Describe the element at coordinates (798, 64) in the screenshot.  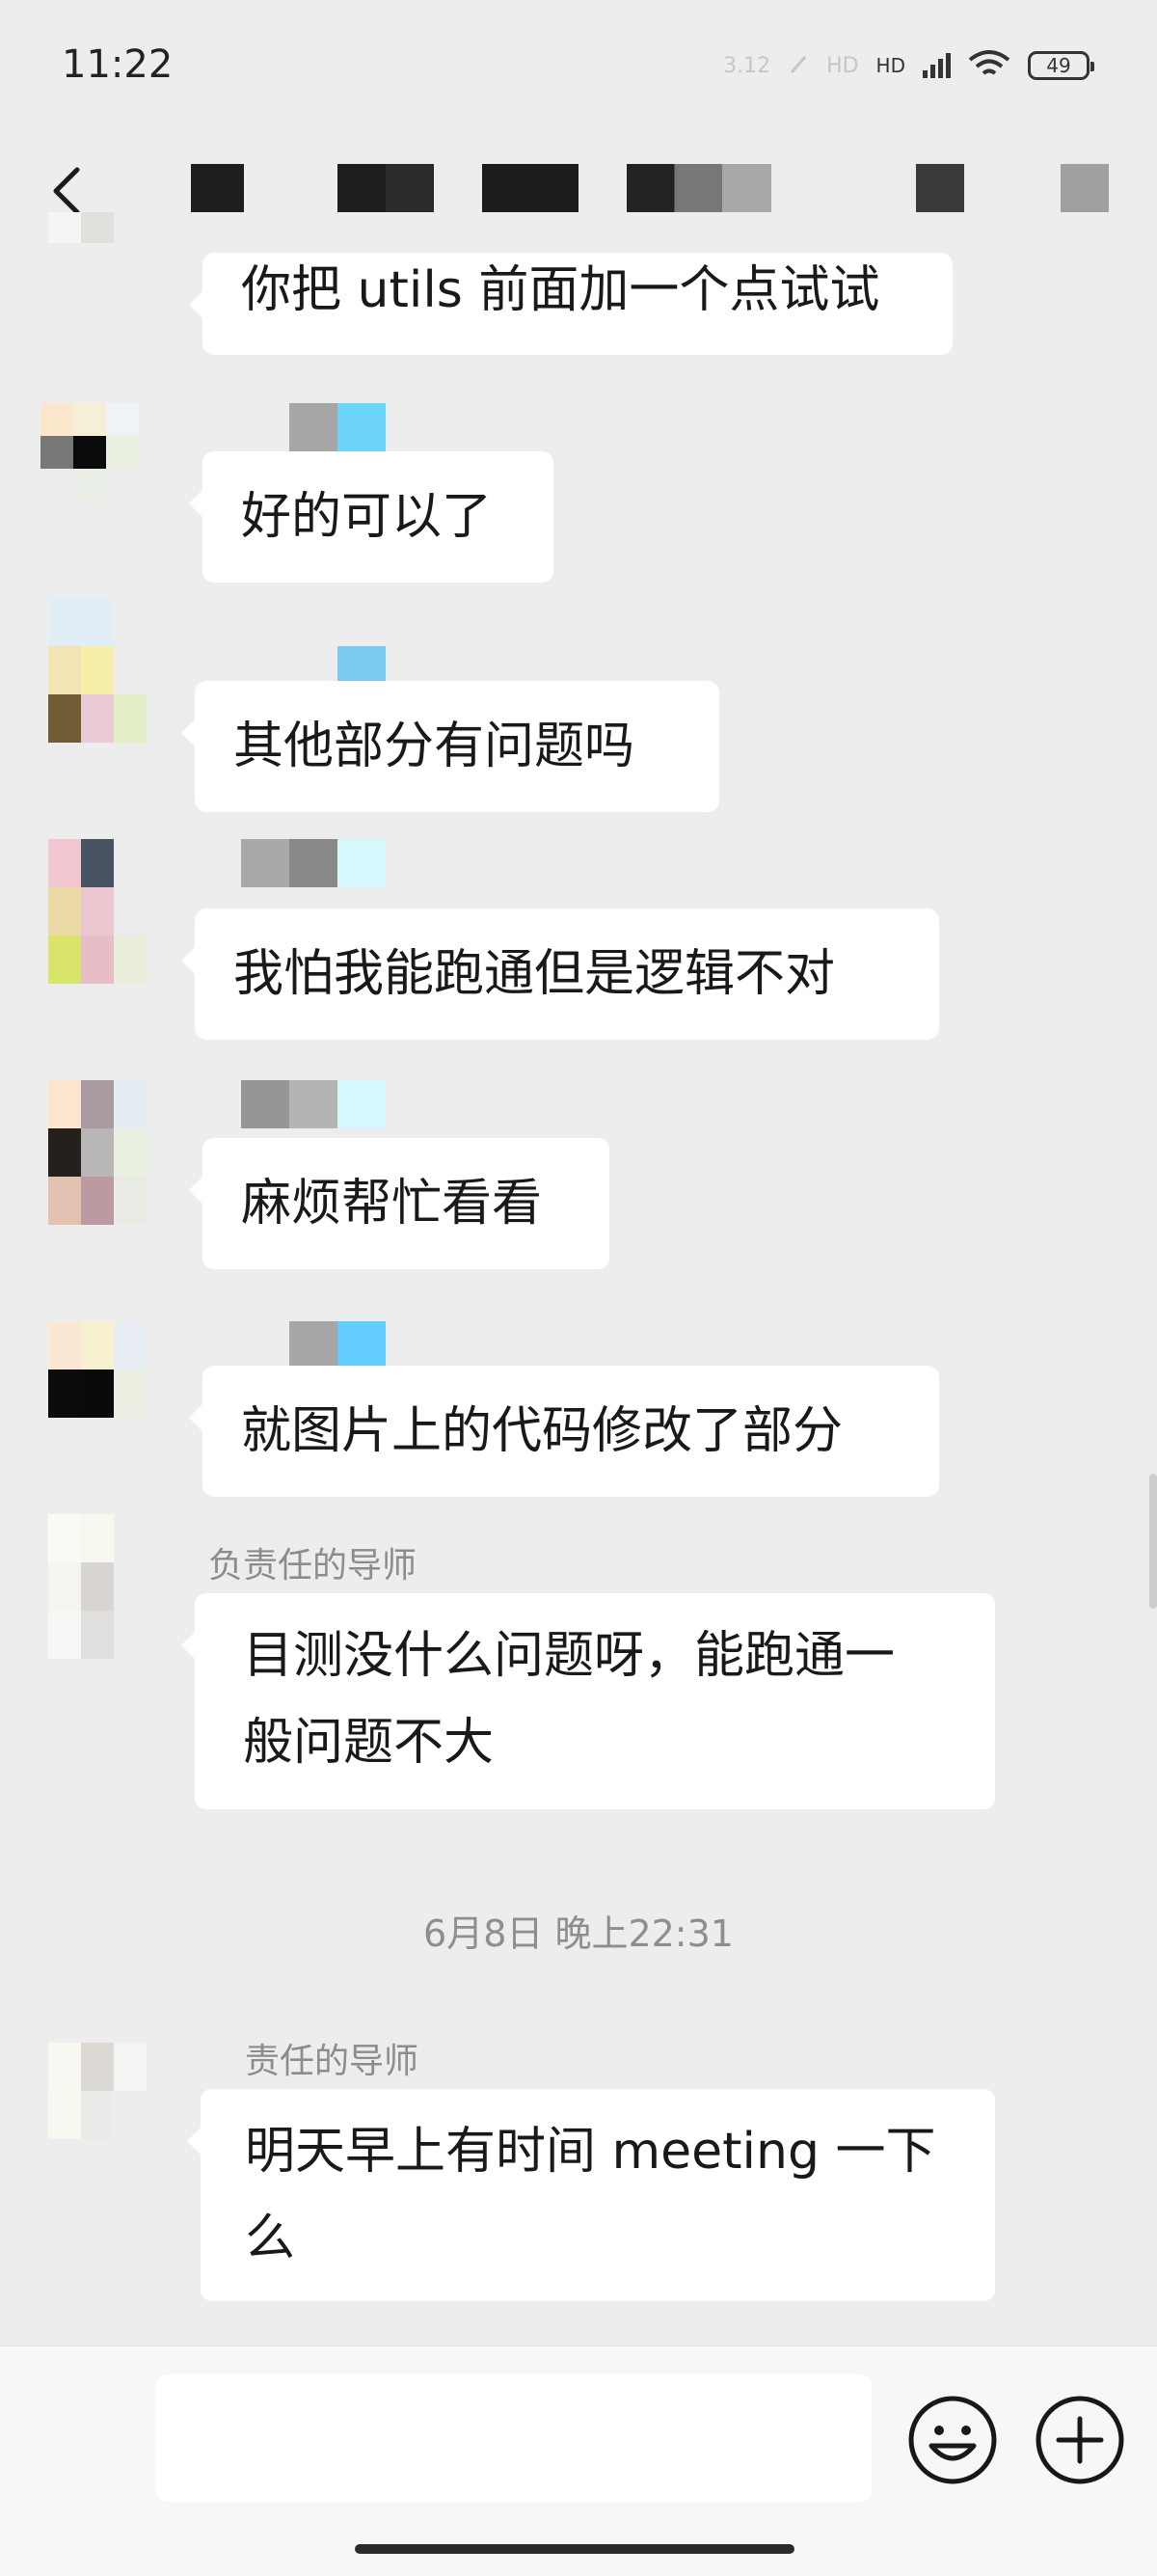
I see `alarm-icon` at that location.